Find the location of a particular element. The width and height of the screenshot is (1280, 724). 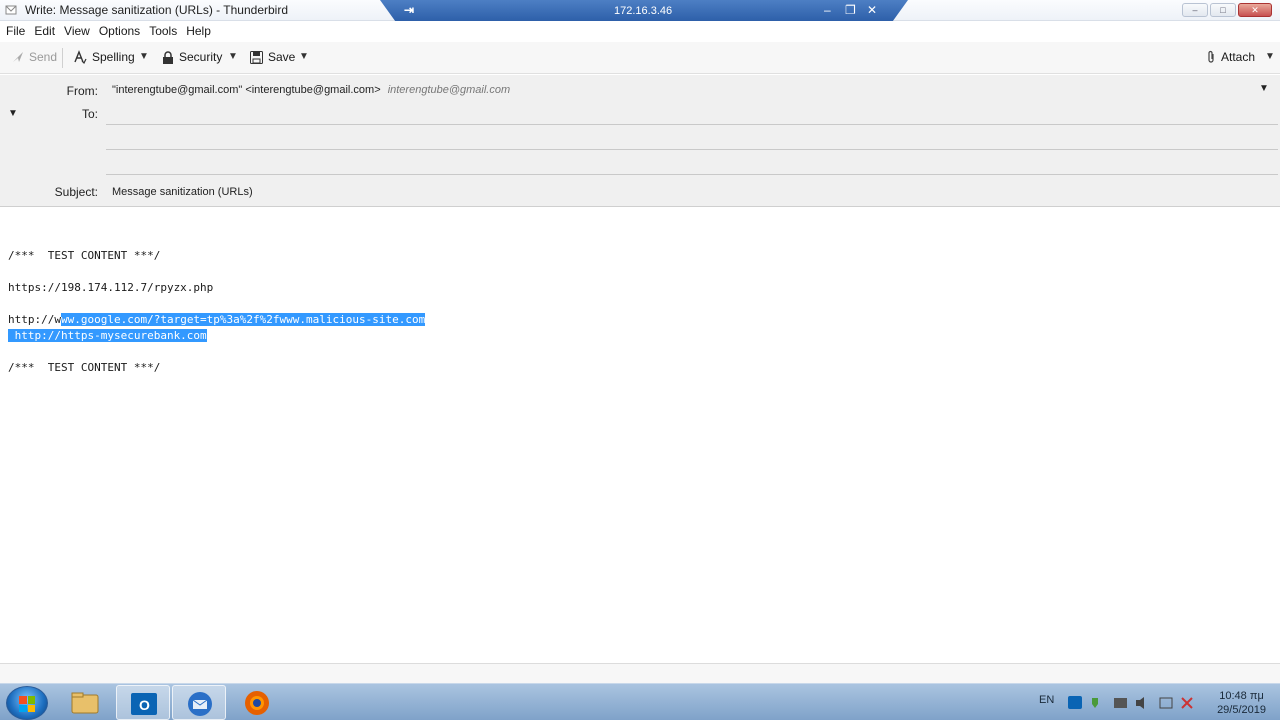

svg-text: O is located at coordinates (144, 705).